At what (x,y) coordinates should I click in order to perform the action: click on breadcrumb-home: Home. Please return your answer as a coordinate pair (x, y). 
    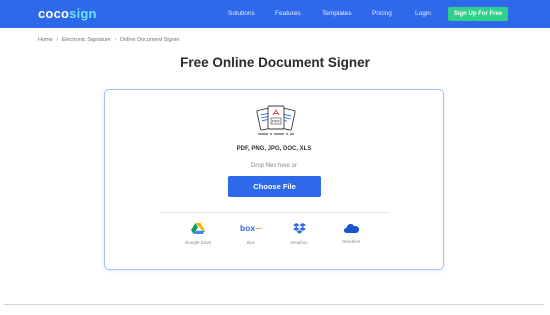
    Looking at the image, I should click on (45, 40).